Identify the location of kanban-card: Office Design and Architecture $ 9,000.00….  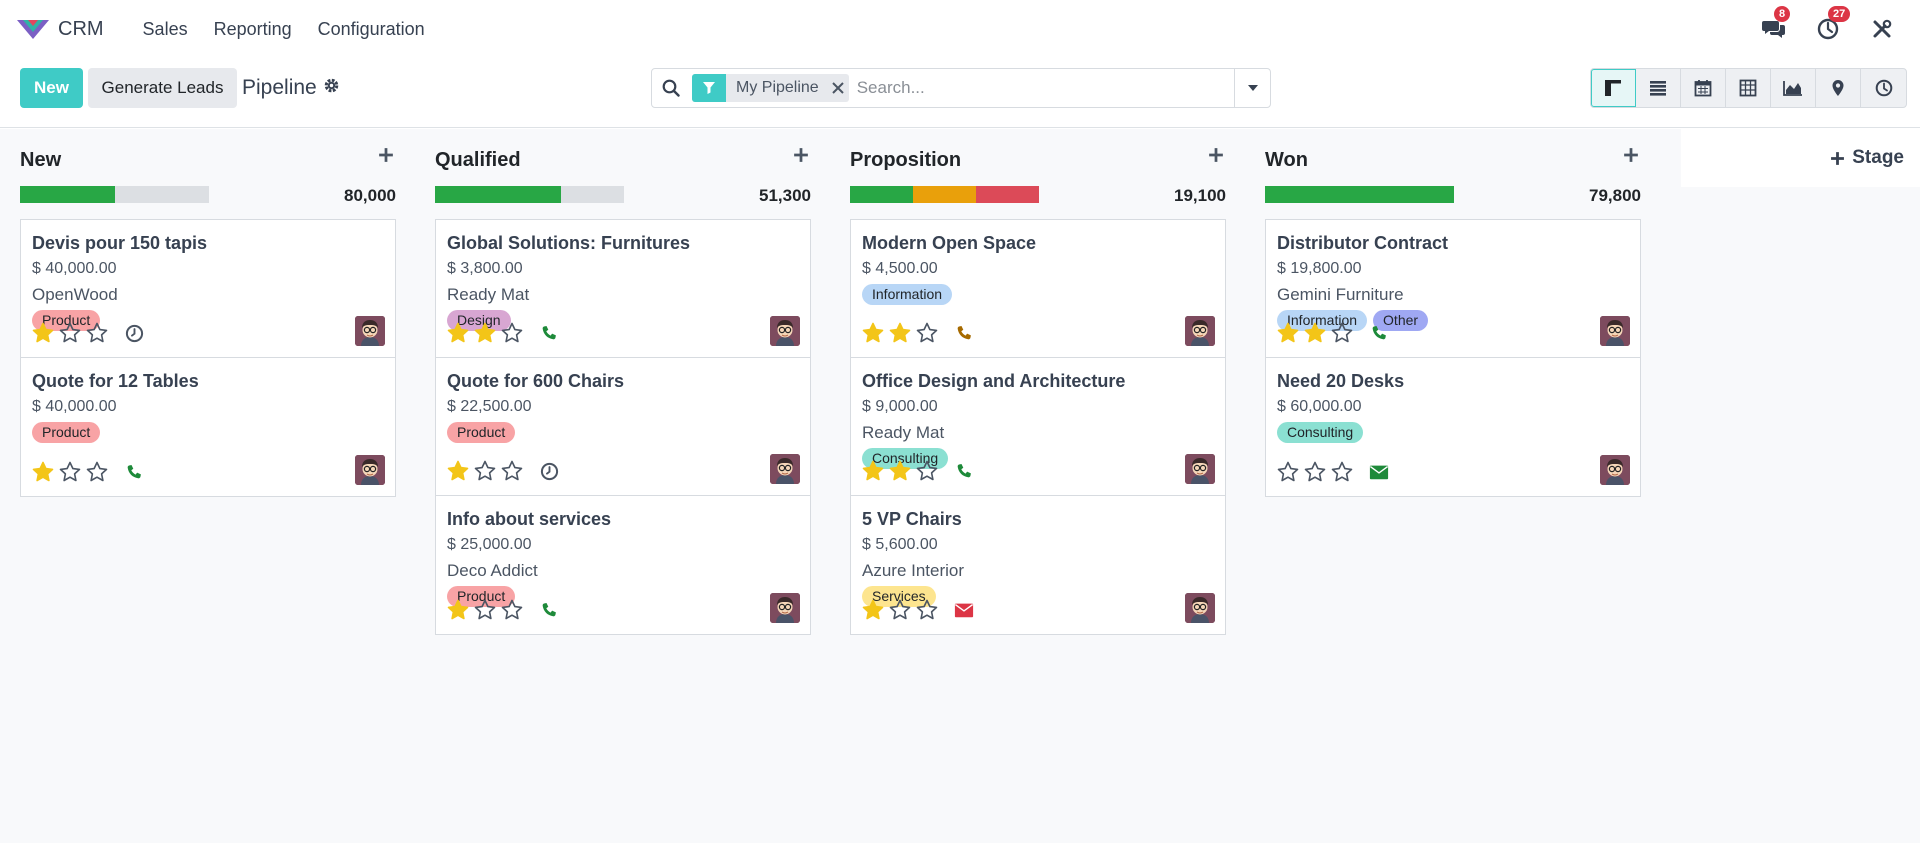
(1038, 427).